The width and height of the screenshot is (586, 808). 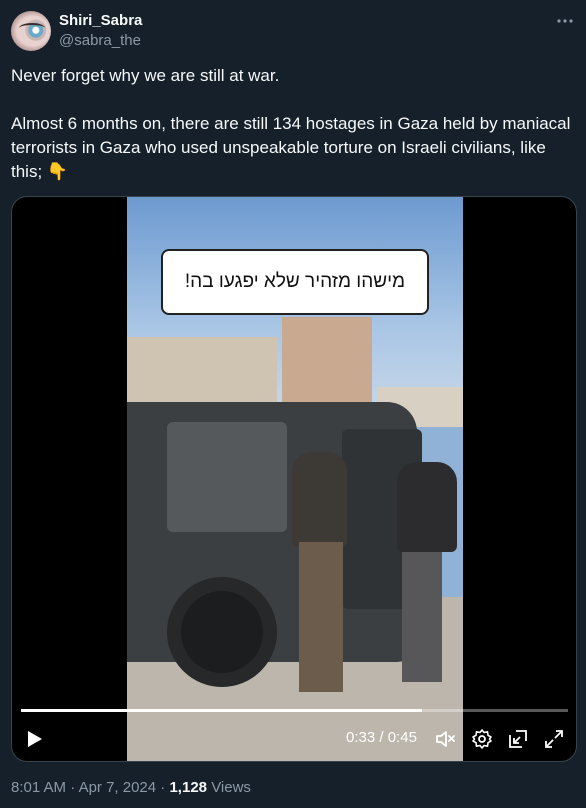 I want to click on video-time: 0:33 / 0:45, so click(x=381, y=737).